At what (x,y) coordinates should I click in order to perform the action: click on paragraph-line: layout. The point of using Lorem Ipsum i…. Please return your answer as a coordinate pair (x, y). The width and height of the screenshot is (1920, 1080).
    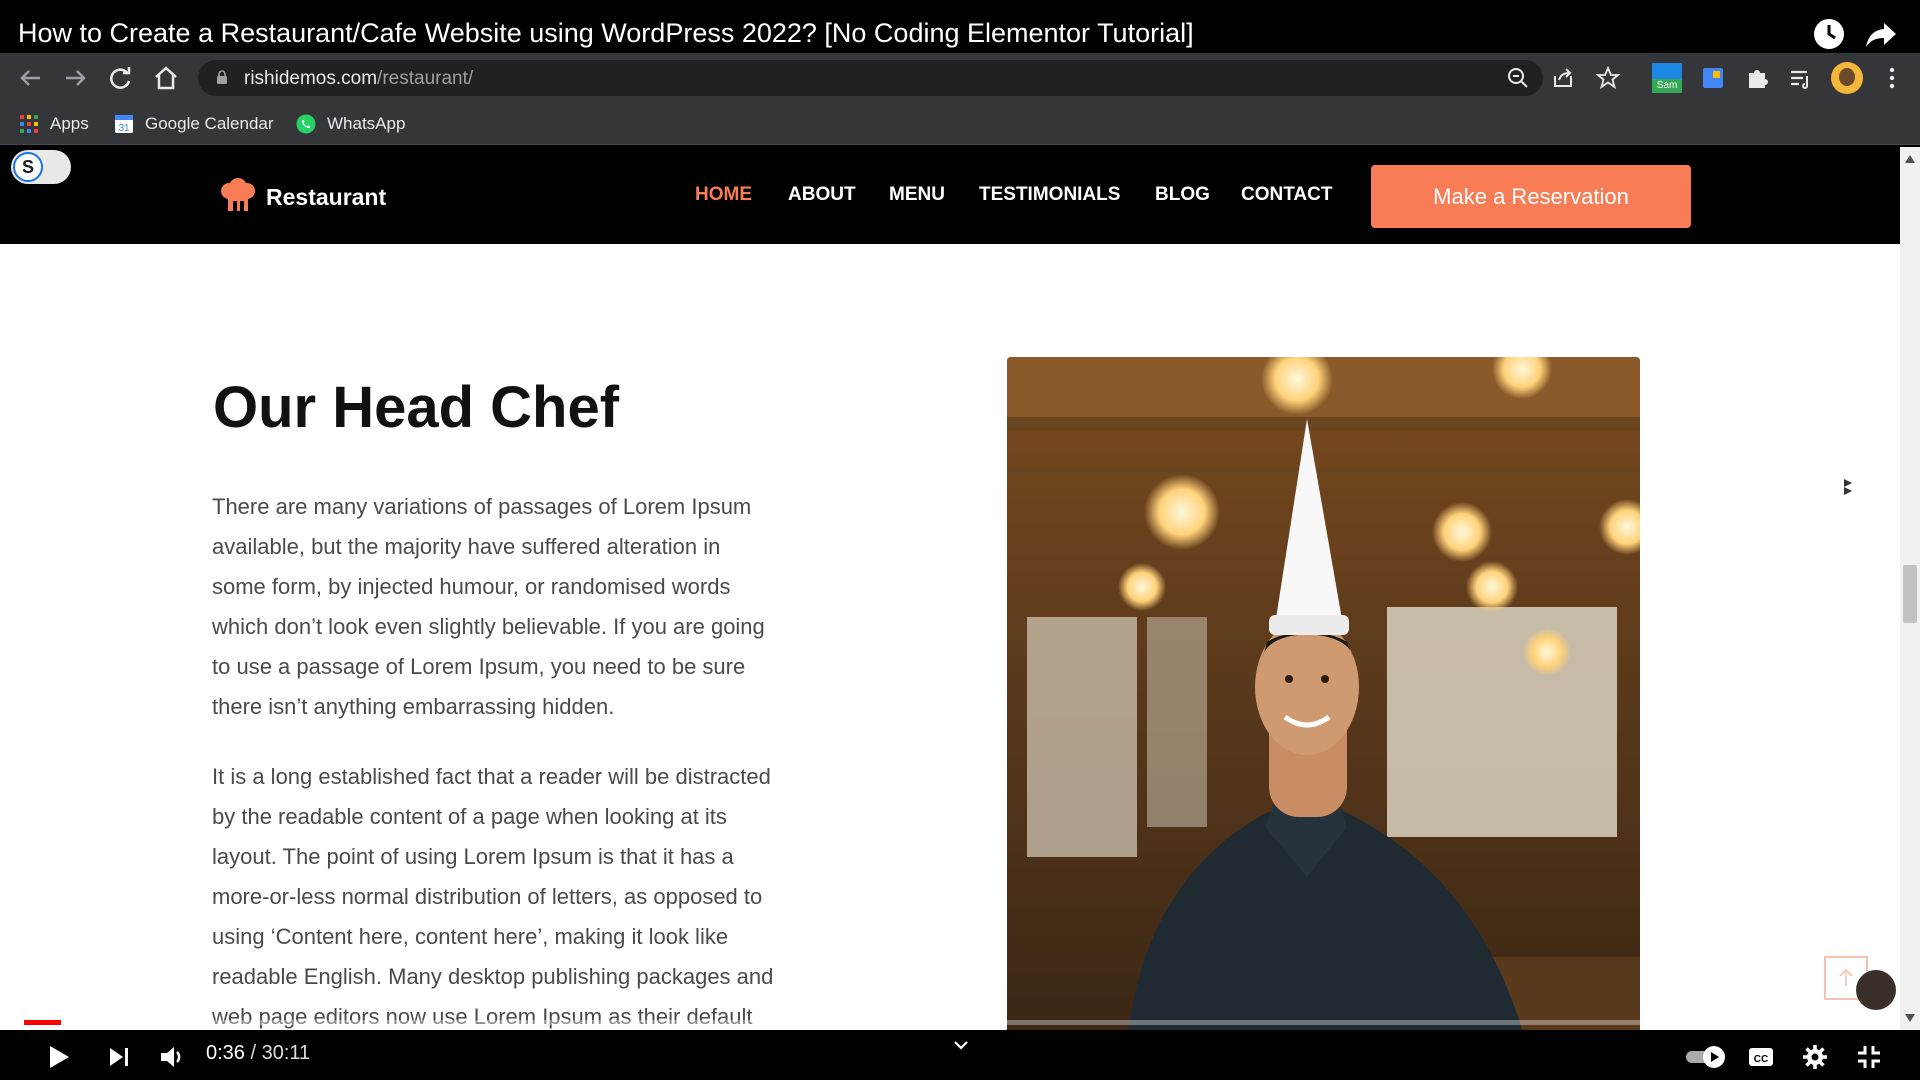
    Looking at the image, I should click on (473, 856).